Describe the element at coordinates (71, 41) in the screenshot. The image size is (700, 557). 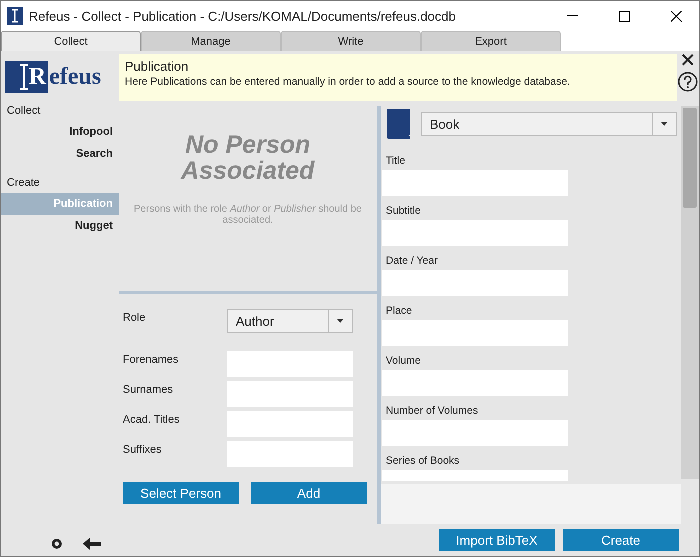
I see `tab: Collect` at that location.